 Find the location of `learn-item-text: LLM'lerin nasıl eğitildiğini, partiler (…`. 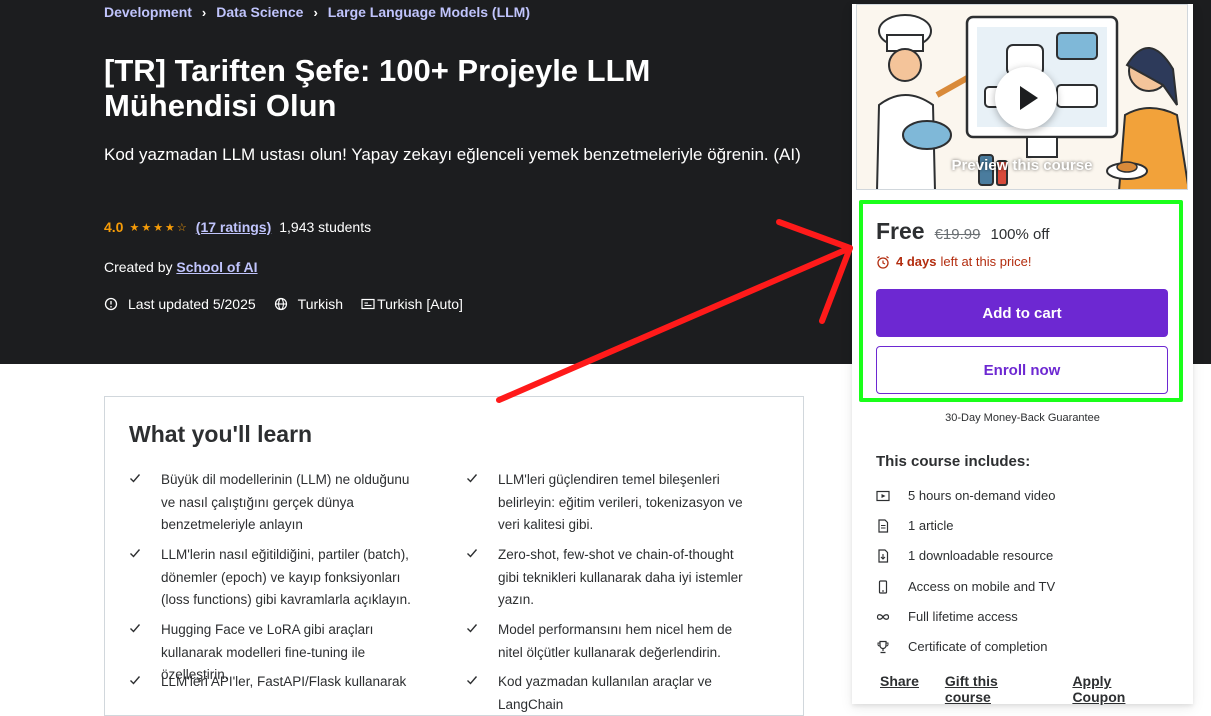

learn-item-text: LLM'lerin nasıl eğitildiğini, partiler (… is located at coordinates (286, 577).